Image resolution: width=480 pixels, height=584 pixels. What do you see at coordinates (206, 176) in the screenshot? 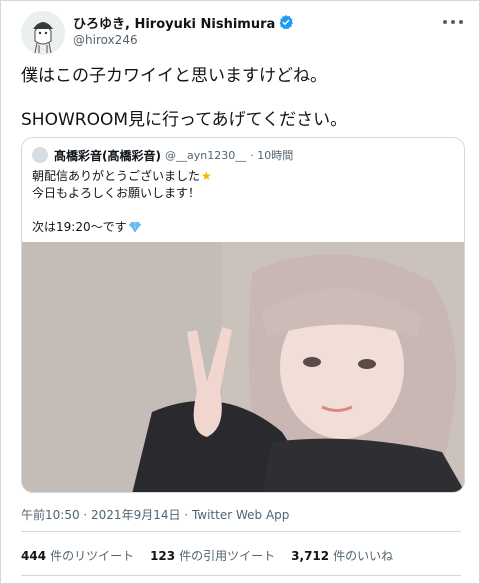
I see `star-emoji-icon: ★` at bounding box center [206, 176].